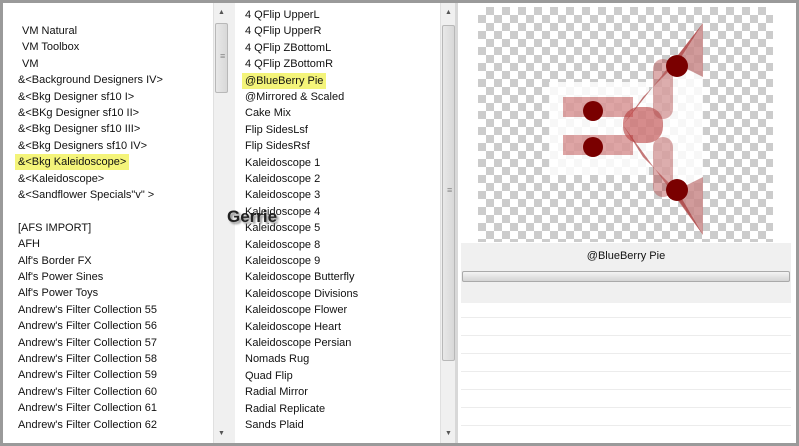  I want to click on list-item: Kaleidoscope Flower, so click(296, 310).